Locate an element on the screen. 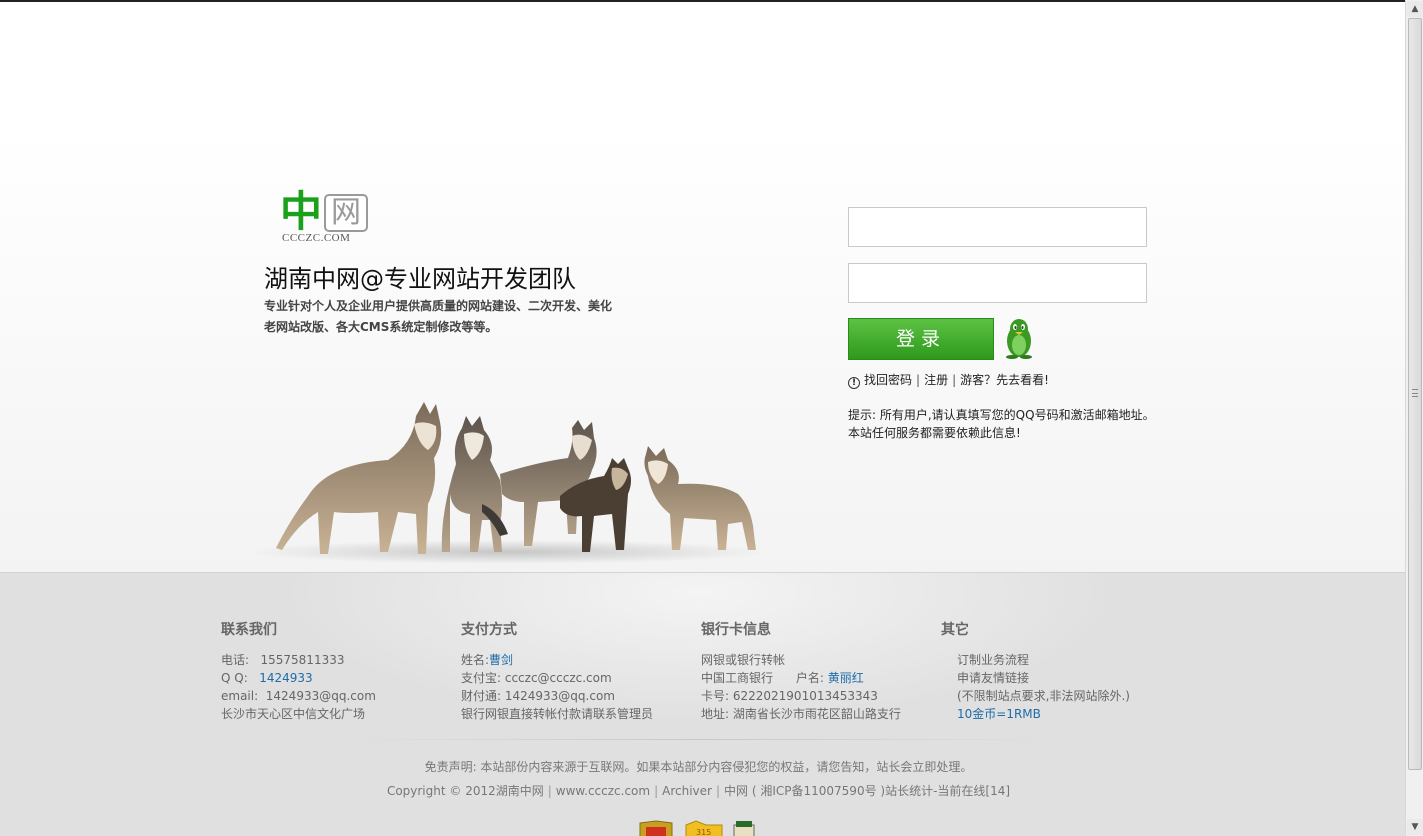 The image size is (1423, 836). wolves-illustration is located at coordinates (508, 483).